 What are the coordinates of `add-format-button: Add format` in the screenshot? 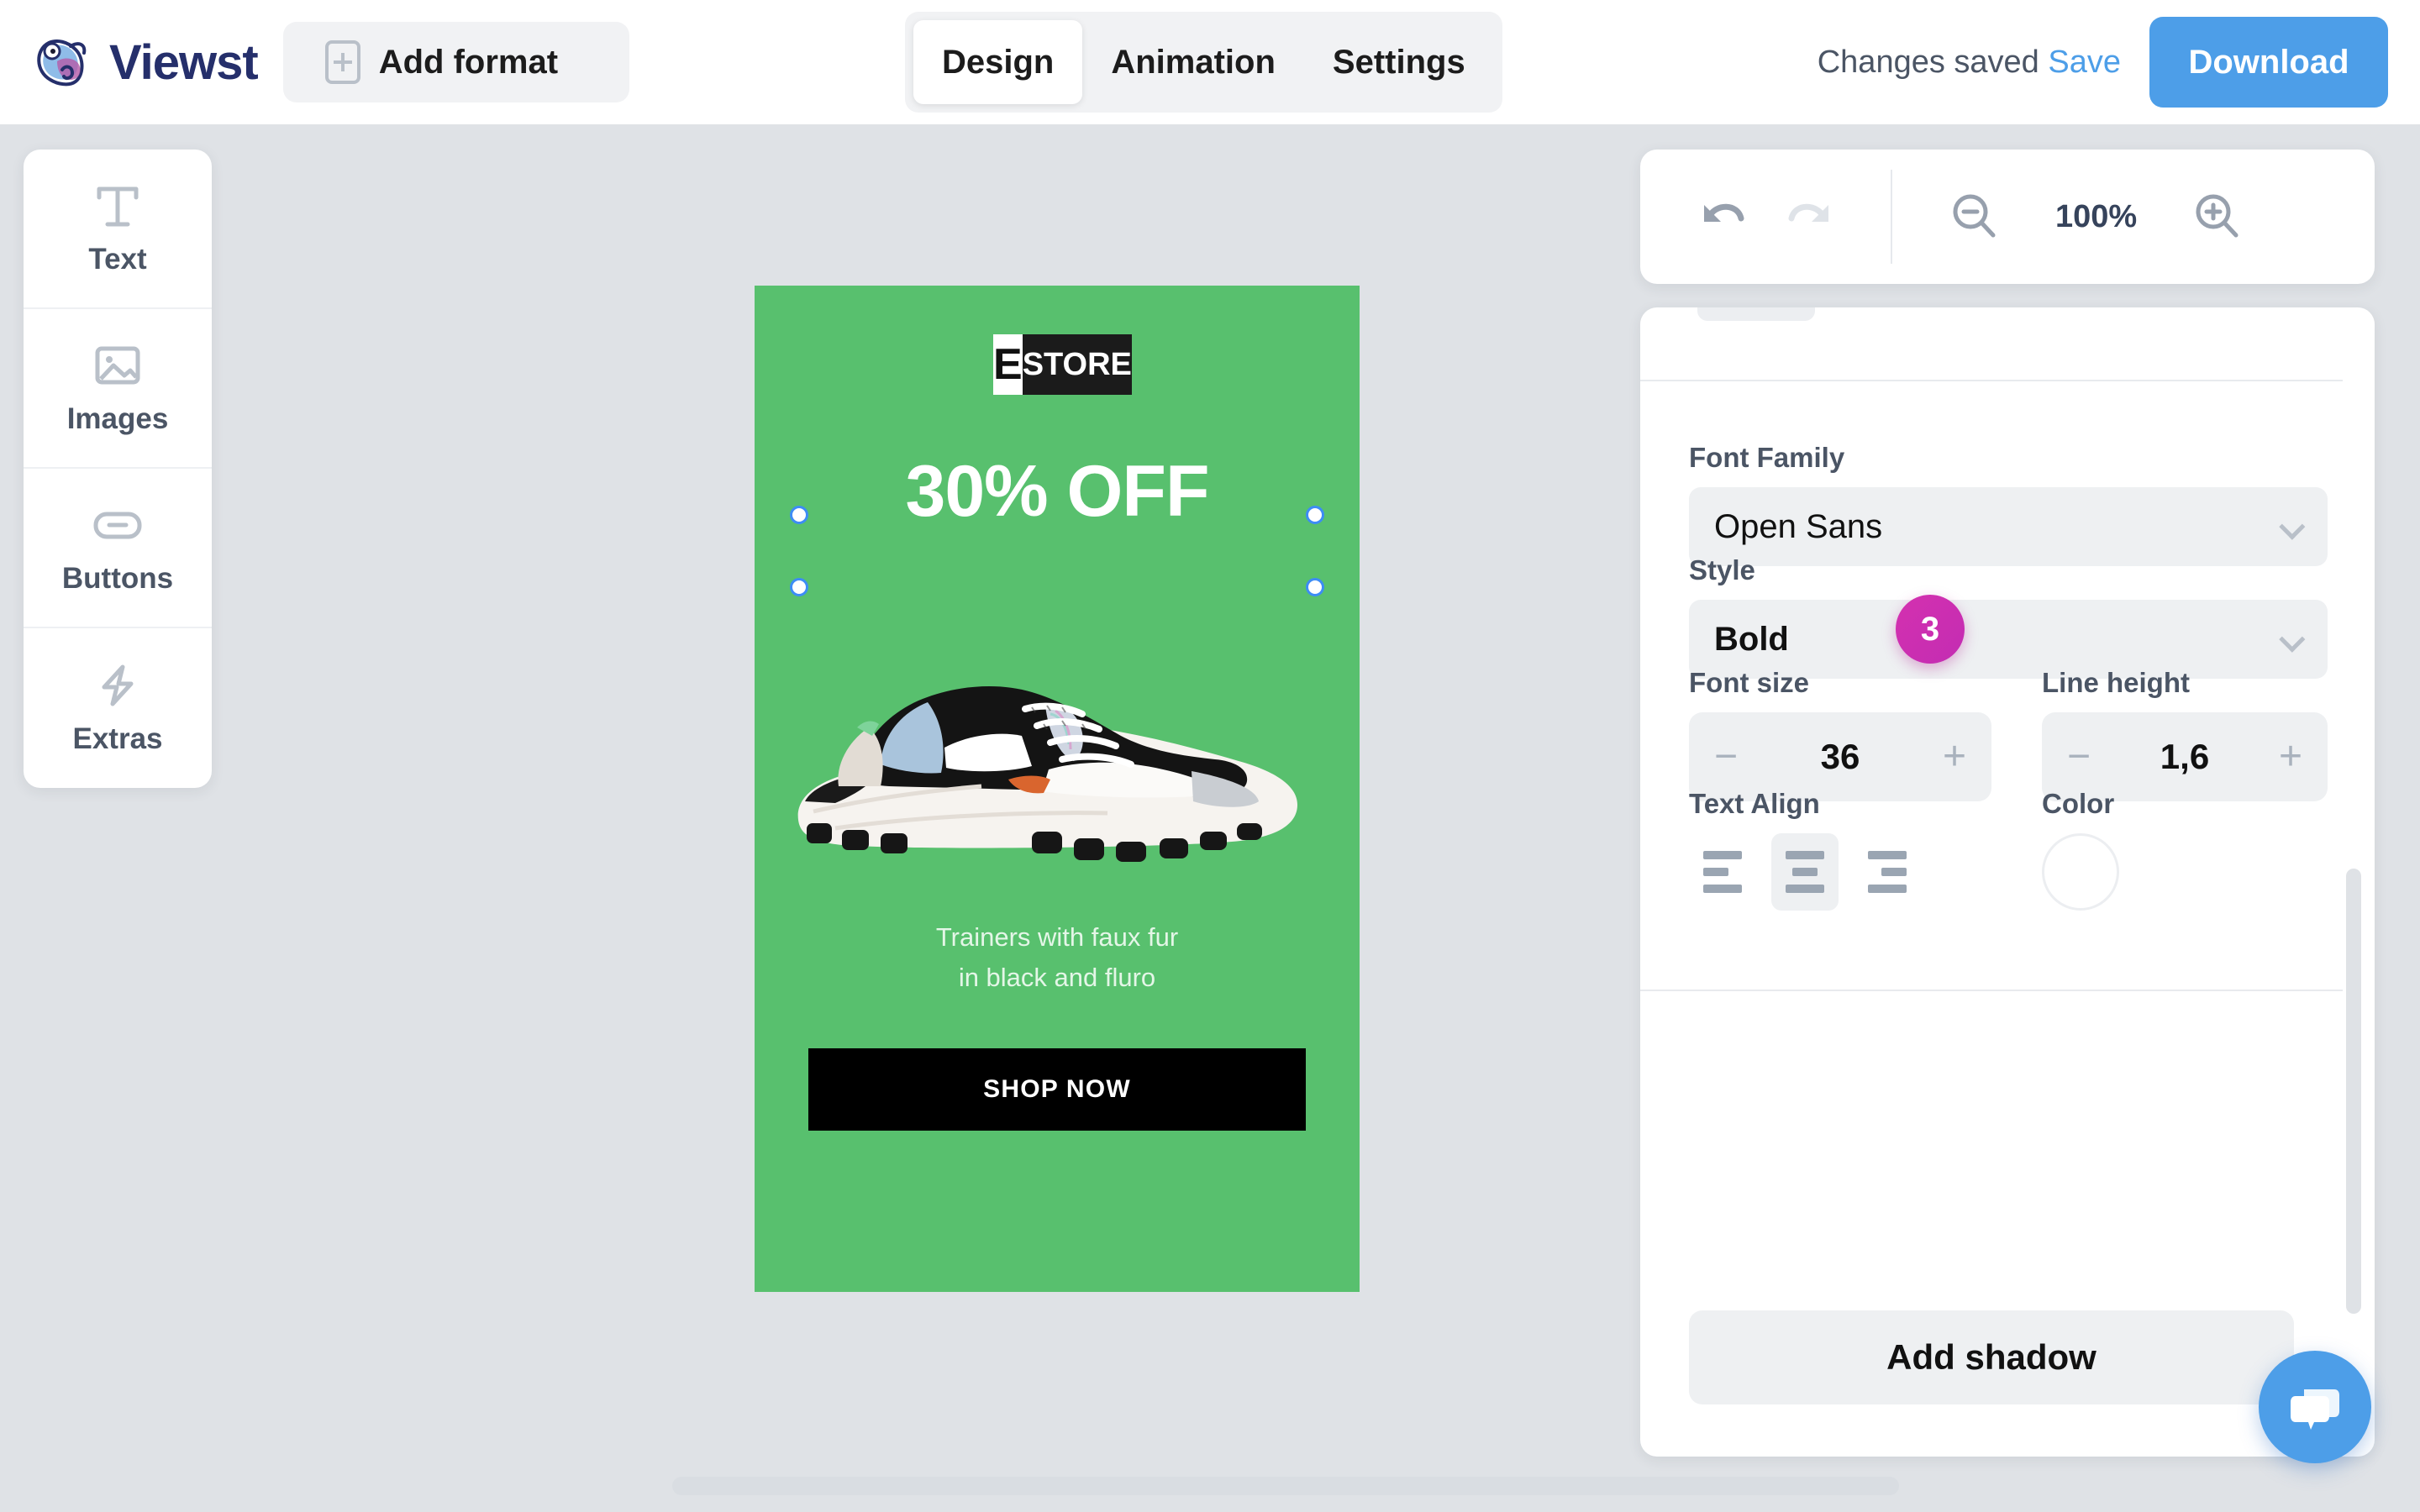 It's located at (455, 62).